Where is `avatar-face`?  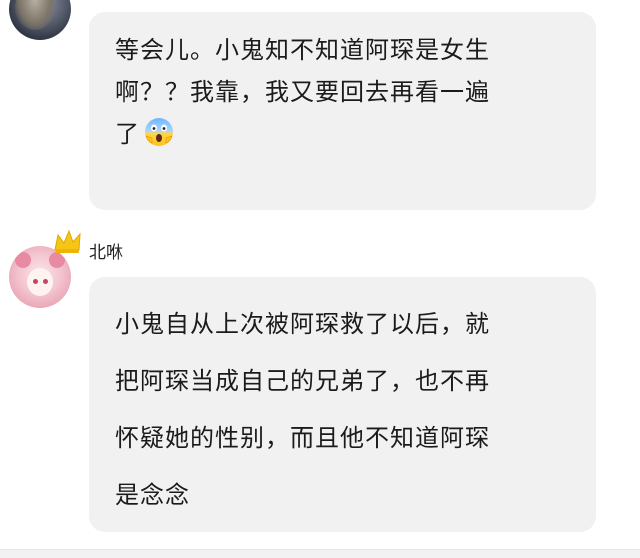 avatar-face is located at coordinates (40, 282).